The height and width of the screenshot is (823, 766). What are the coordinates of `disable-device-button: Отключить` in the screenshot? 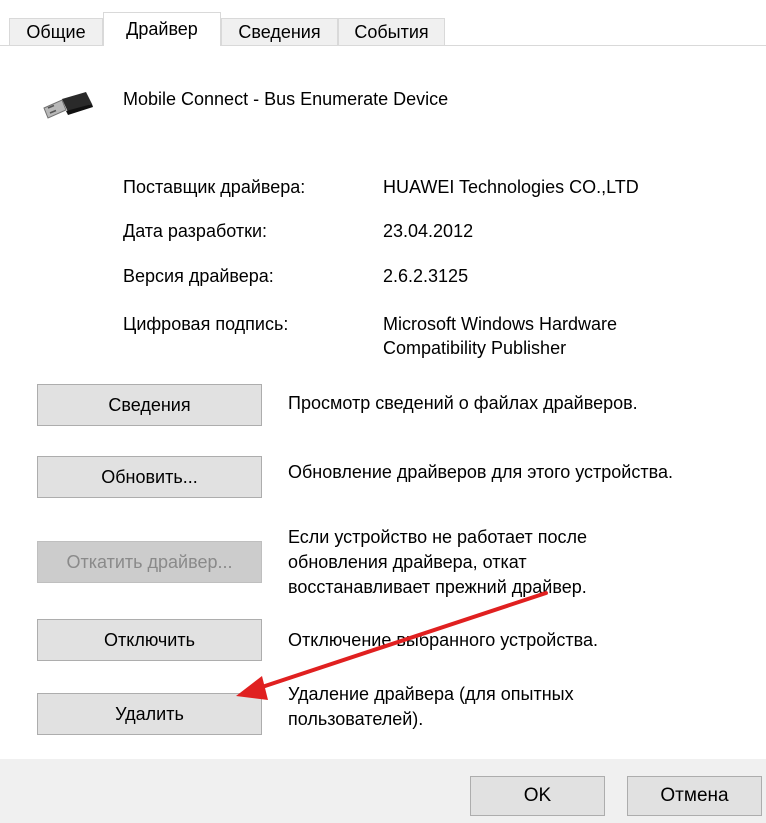 It's located at (149, 640).